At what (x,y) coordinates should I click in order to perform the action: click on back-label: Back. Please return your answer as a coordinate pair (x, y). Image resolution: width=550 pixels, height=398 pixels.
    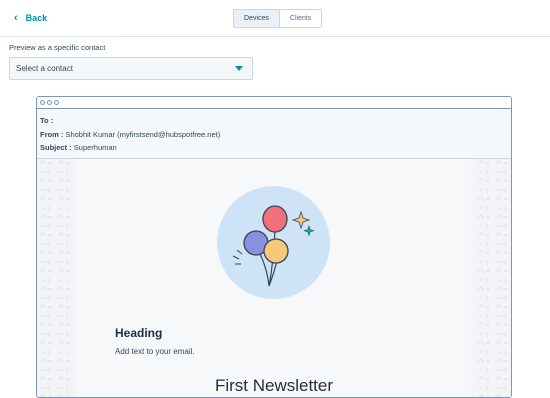
    Looking at the image, I should click on (36, 18).